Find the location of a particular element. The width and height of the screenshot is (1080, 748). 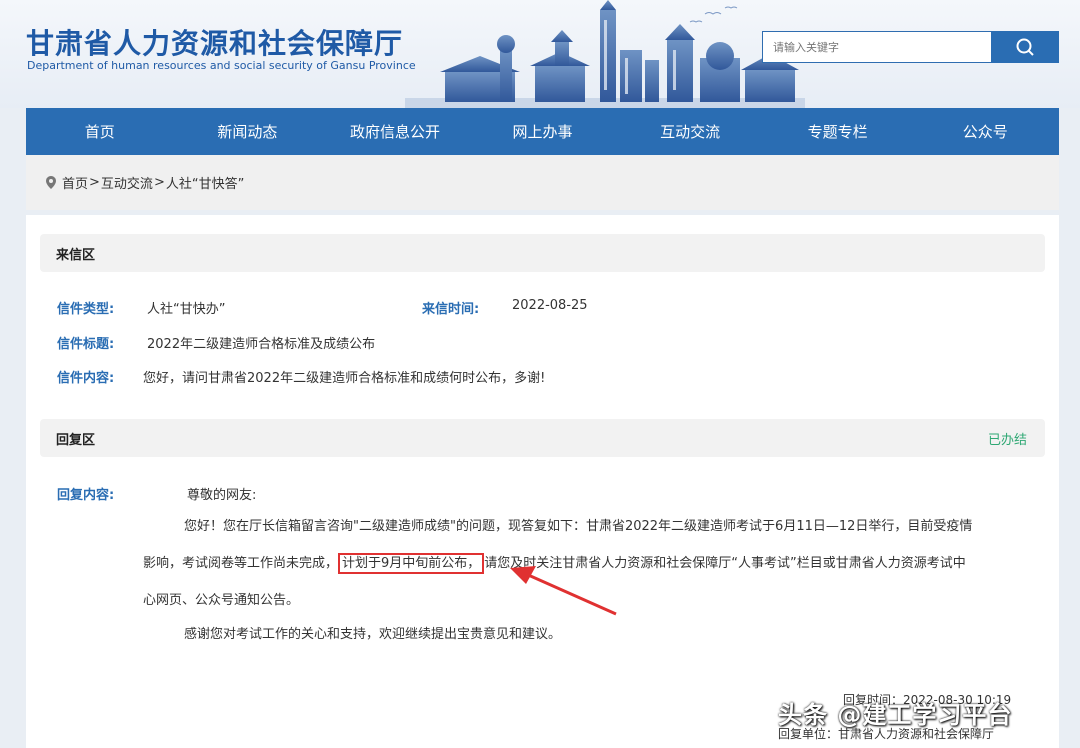

status-badge: 已办结 is located at coordinates (1007, 440).